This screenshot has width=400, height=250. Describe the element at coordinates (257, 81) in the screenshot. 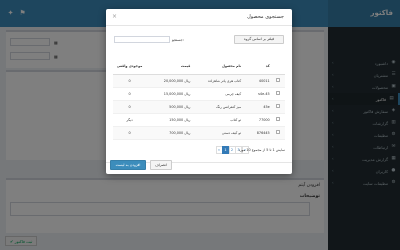

I see `cell-code: 40011` at that location.